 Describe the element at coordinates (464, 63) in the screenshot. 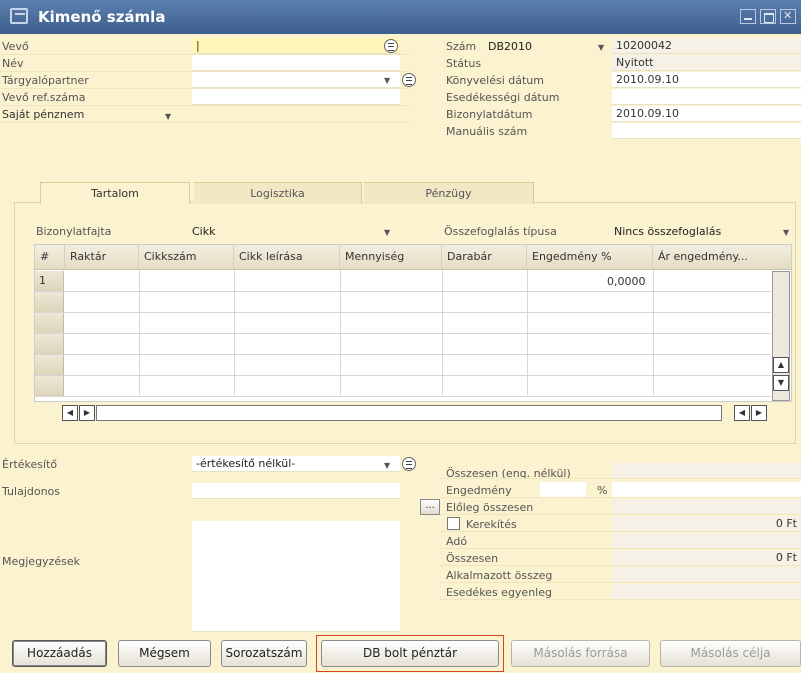

I see `status-label: Státus` at that location.